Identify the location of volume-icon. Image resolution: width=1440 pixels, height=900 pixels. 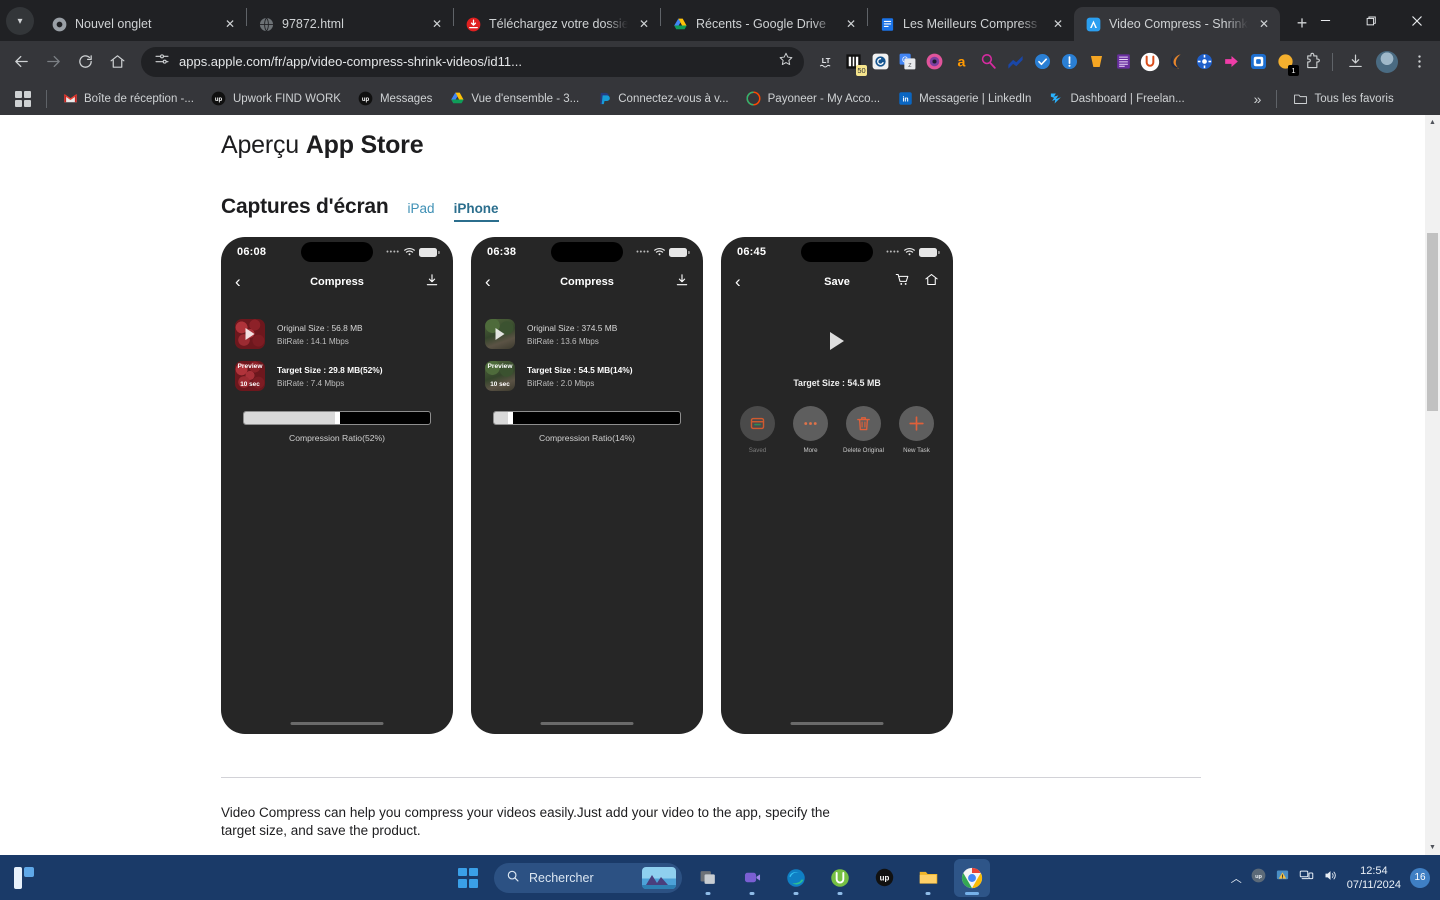
(1330, 878).